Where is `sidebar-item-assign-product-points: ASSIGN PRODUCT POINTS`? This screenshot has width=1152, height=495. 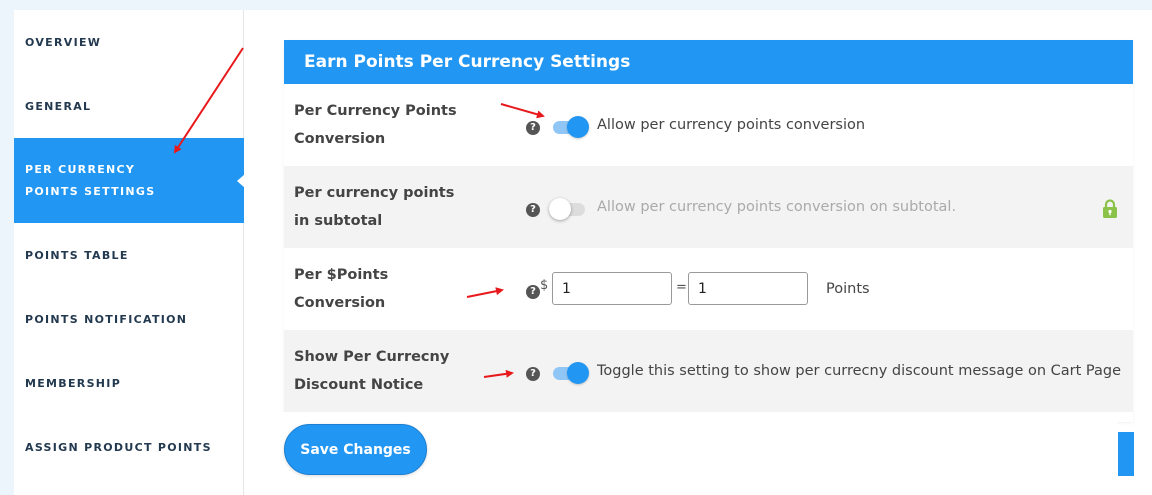 sidebar-item-assign-product-points: ASSIGN PRODUCT POINTS is located at coordinates (129, 447).